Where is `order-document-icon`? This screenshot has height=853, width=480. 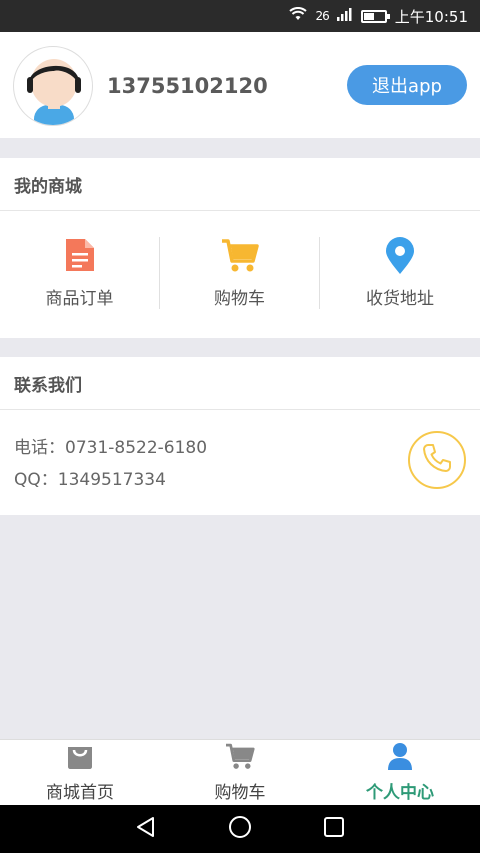
order-document-icon is located at coordinates (80, 255).